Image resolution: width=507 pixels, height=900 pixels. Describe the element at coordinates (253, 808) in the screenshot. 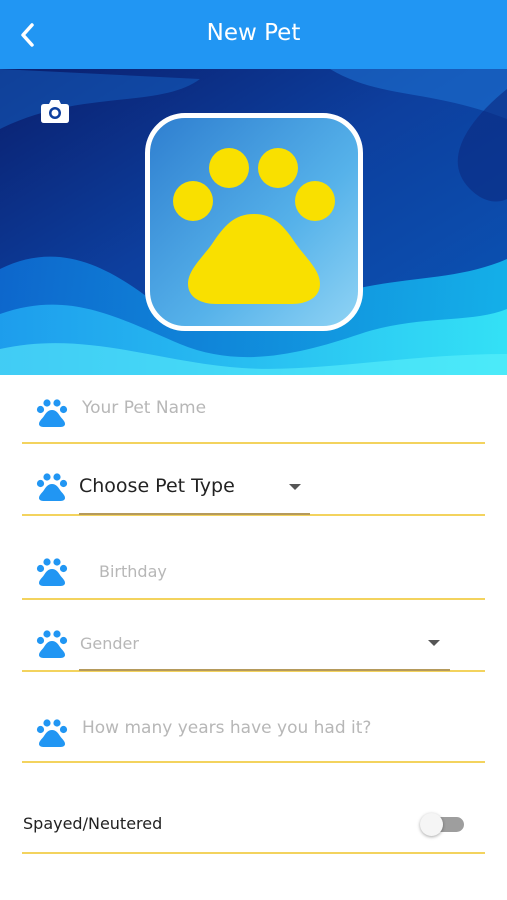

I see `spayed-row` at that location.